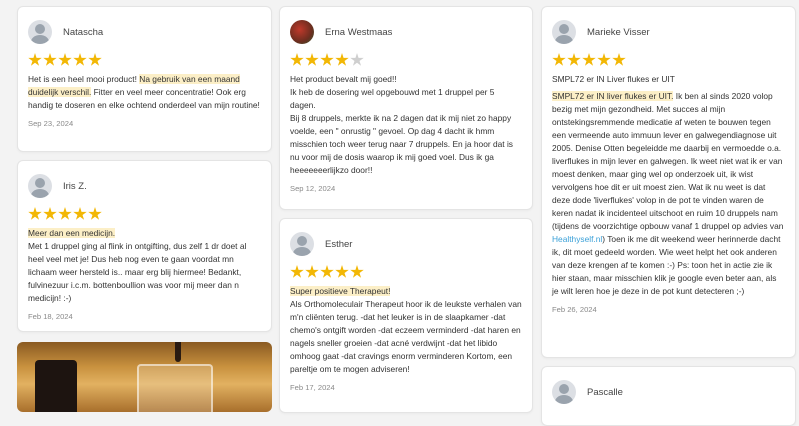 Image resolution: width=799 pixels, height=426 pixels. I want to click on reviewer-name: Erna Westmaas, so click(359, 32).